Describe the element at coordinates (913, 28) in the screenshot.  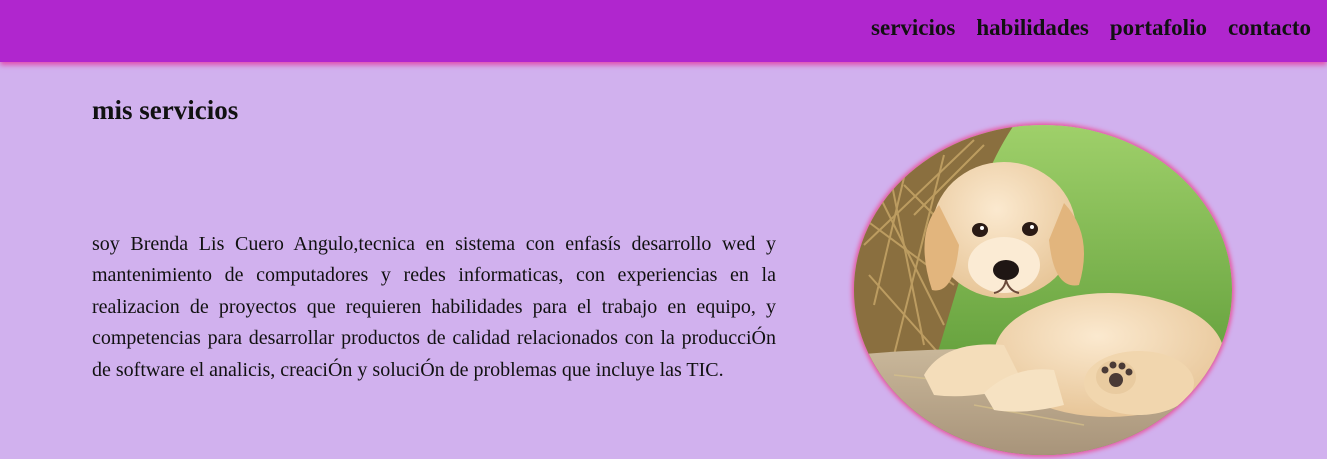
I see `nav-link-servicios: servicios` at that location.